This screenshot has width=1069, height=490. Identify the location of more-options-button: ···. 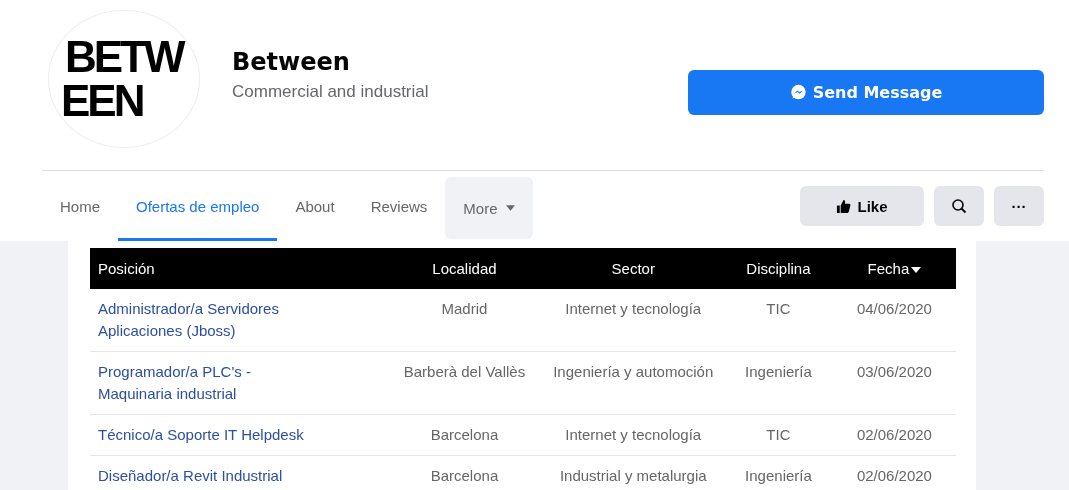
(1019, 206).